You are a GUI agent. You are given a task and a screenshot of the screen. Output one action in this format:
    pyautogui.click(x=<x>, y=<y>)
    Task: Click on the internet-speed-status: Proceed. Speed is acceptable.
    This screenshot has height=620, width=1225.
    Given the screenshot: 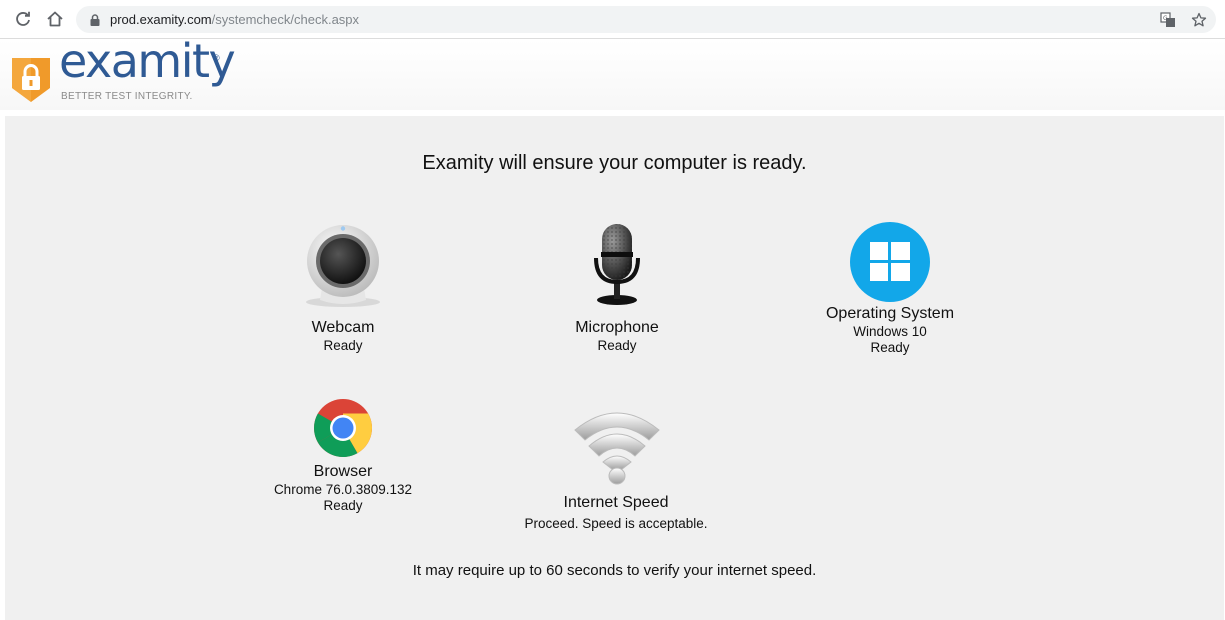 What is the action you would take?
    pyautogui.click(x=616, y=523)
    